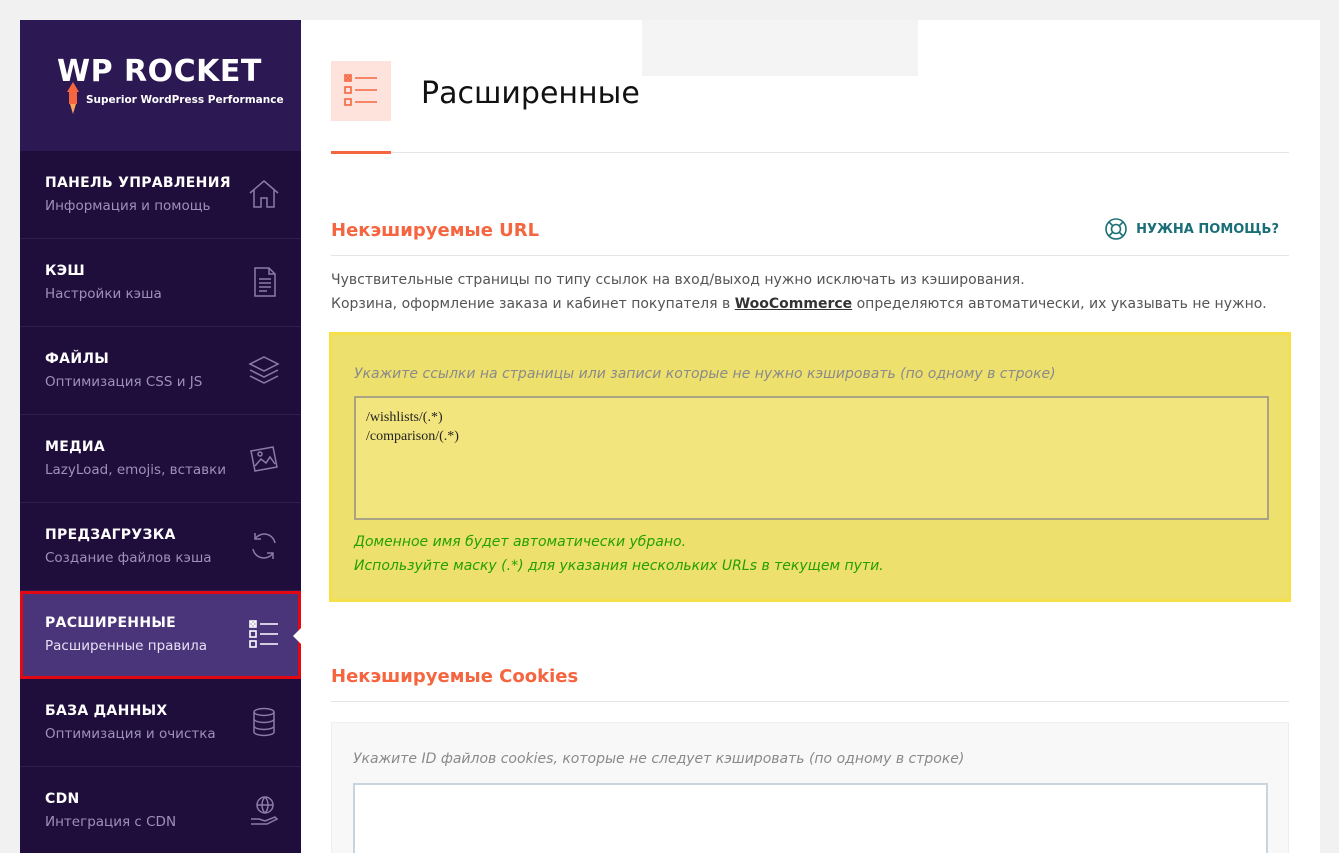 Image resolution: width=1339 pixels, height=853 pixels. What do you see at coordinates (297, 636) in the screenshot?
I see `active-pointer` at bounding box center [297, 636].